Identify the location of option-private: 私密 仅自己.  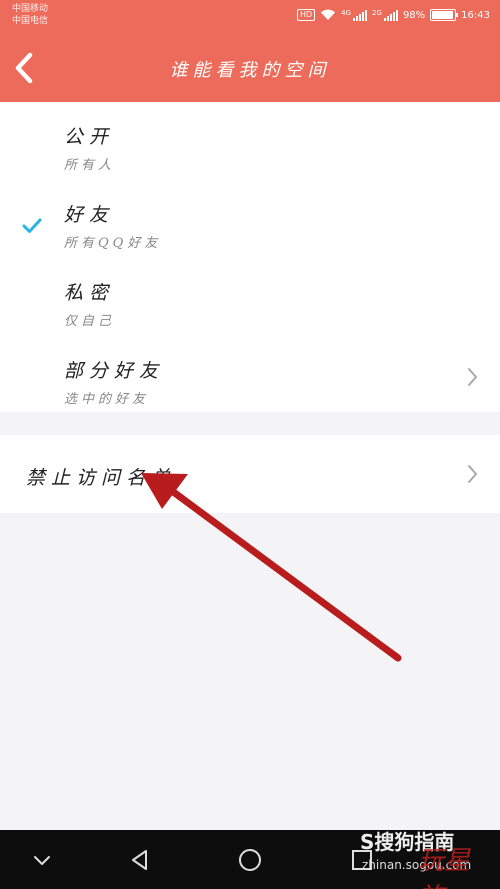
(250, 305).